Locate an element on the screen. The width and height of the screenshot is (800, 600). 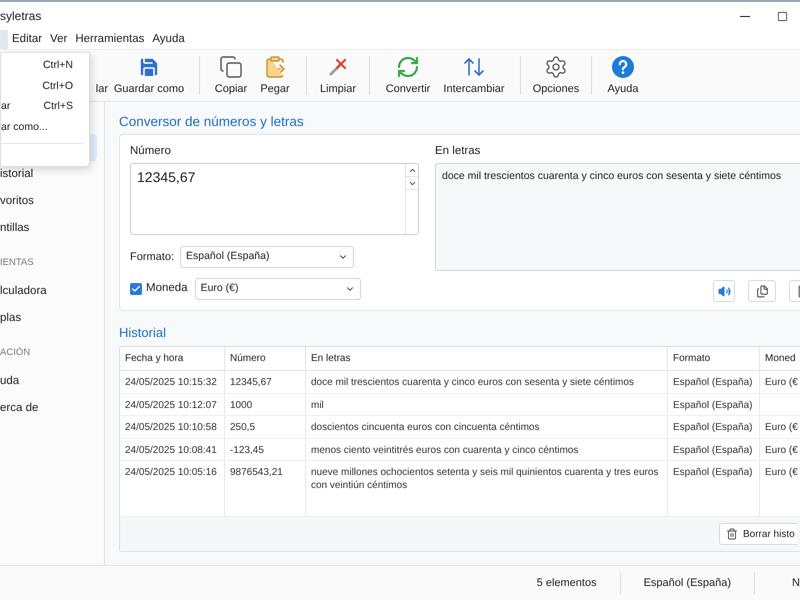
copy-button is located at coordinates (762, 291).